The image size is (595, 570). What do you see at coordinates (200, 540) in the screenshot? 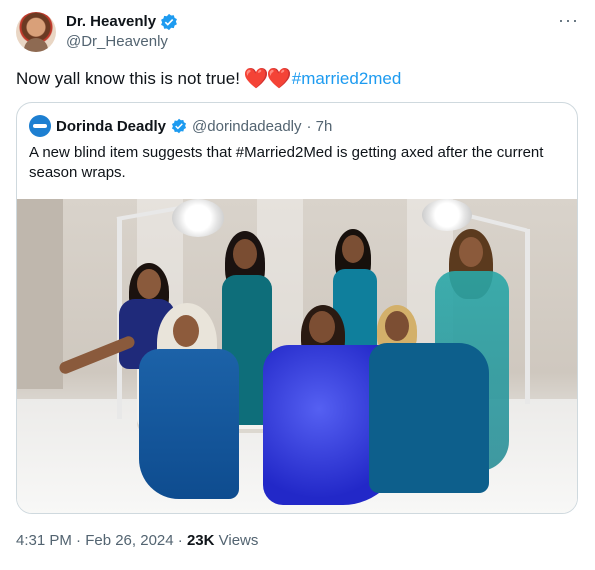
I see `views-count: 23K` at bounding box center [200, 540].